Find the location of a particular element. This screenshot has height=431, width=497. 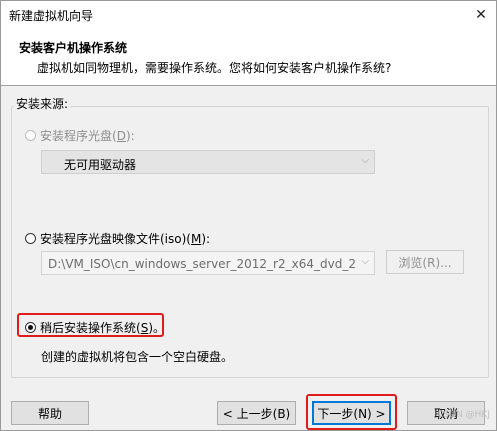

close-button: ✕ is located at coordinates (481, 15).